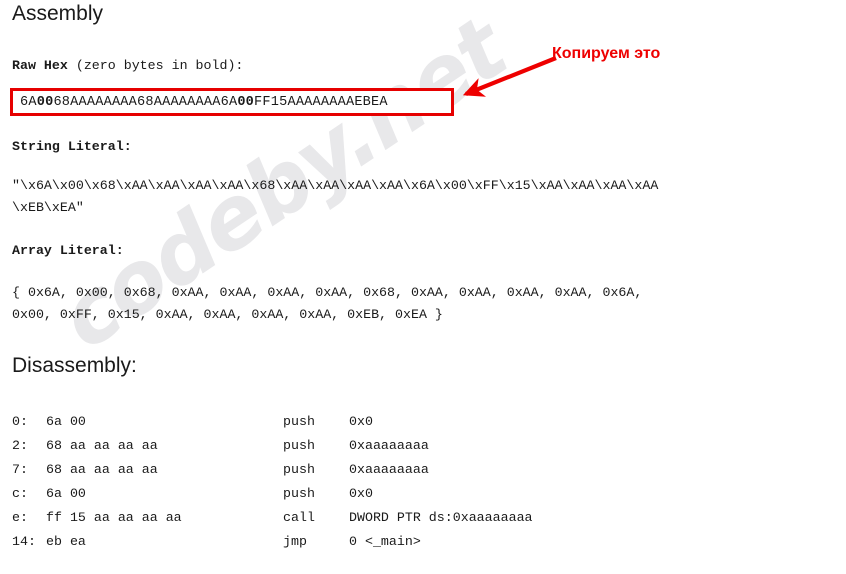 The width and height of the screenshot is (846, 574). I want to click on raw-hex-label: Raw Hex (zero bytes in bold):, so click(127, 65).